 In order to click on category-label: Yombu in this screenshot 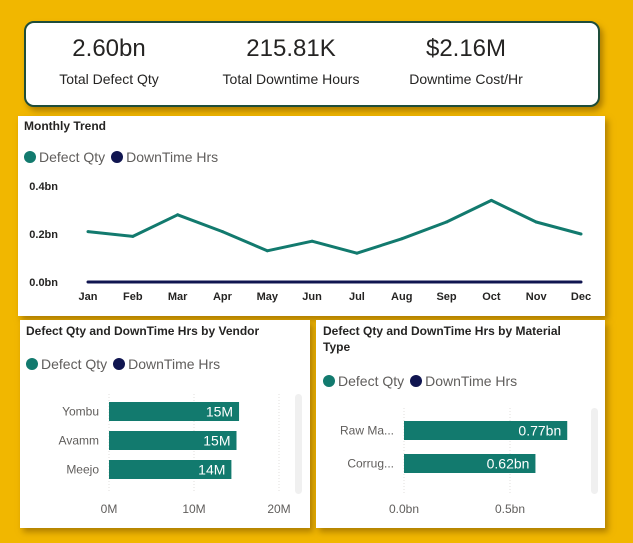, I will do `click(80, 412)`.